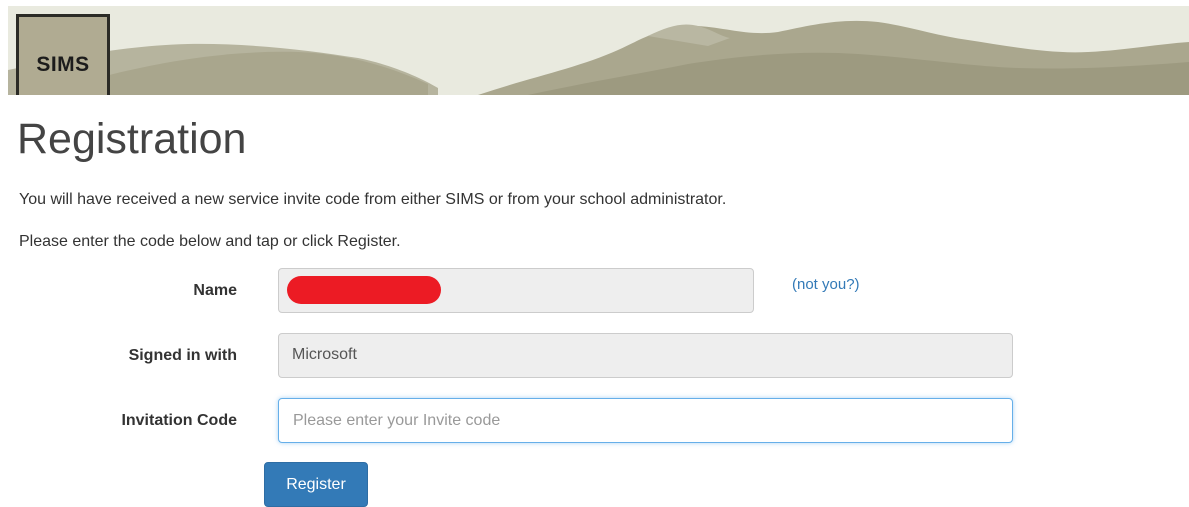 The image size is (1189, 507). What do you see at coordinates (645, 420) in the screenshot?
I see `invitation-code-input` at bounding box center [645, 420].